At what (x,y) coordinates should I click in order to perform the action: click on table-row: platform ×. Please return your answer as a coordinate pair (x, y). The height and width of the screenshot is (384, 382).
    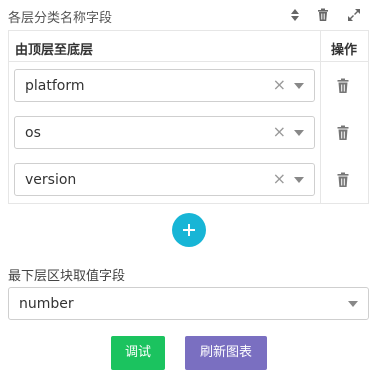
    Looking at the image, I should click on (164, 85).